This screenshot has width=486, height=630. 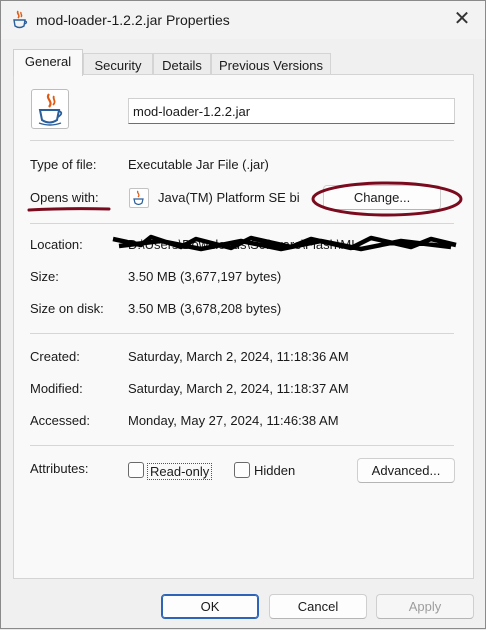 I want to click on modified-value: Saturday, March 2, 2024, 11:18:37 AM, so click(x=238, y=388).